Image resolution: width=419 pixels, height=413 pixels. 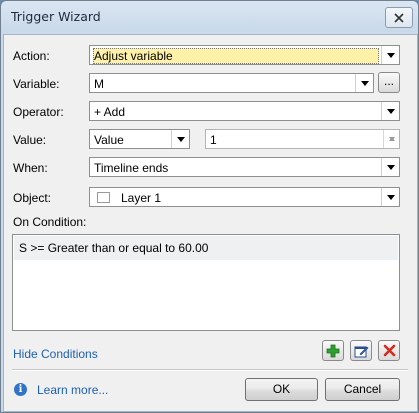 I want to click on variable-label: Variable:, so click(x=36, y=84).